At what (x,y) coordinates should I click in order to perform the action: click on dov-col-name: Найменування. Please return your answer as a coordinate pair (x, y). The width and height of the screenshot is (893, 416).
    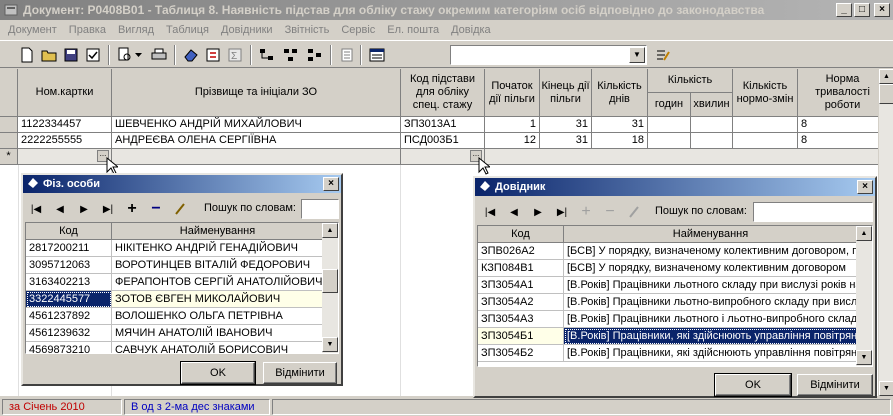
    Looking at the image, I should click on (711, 234).